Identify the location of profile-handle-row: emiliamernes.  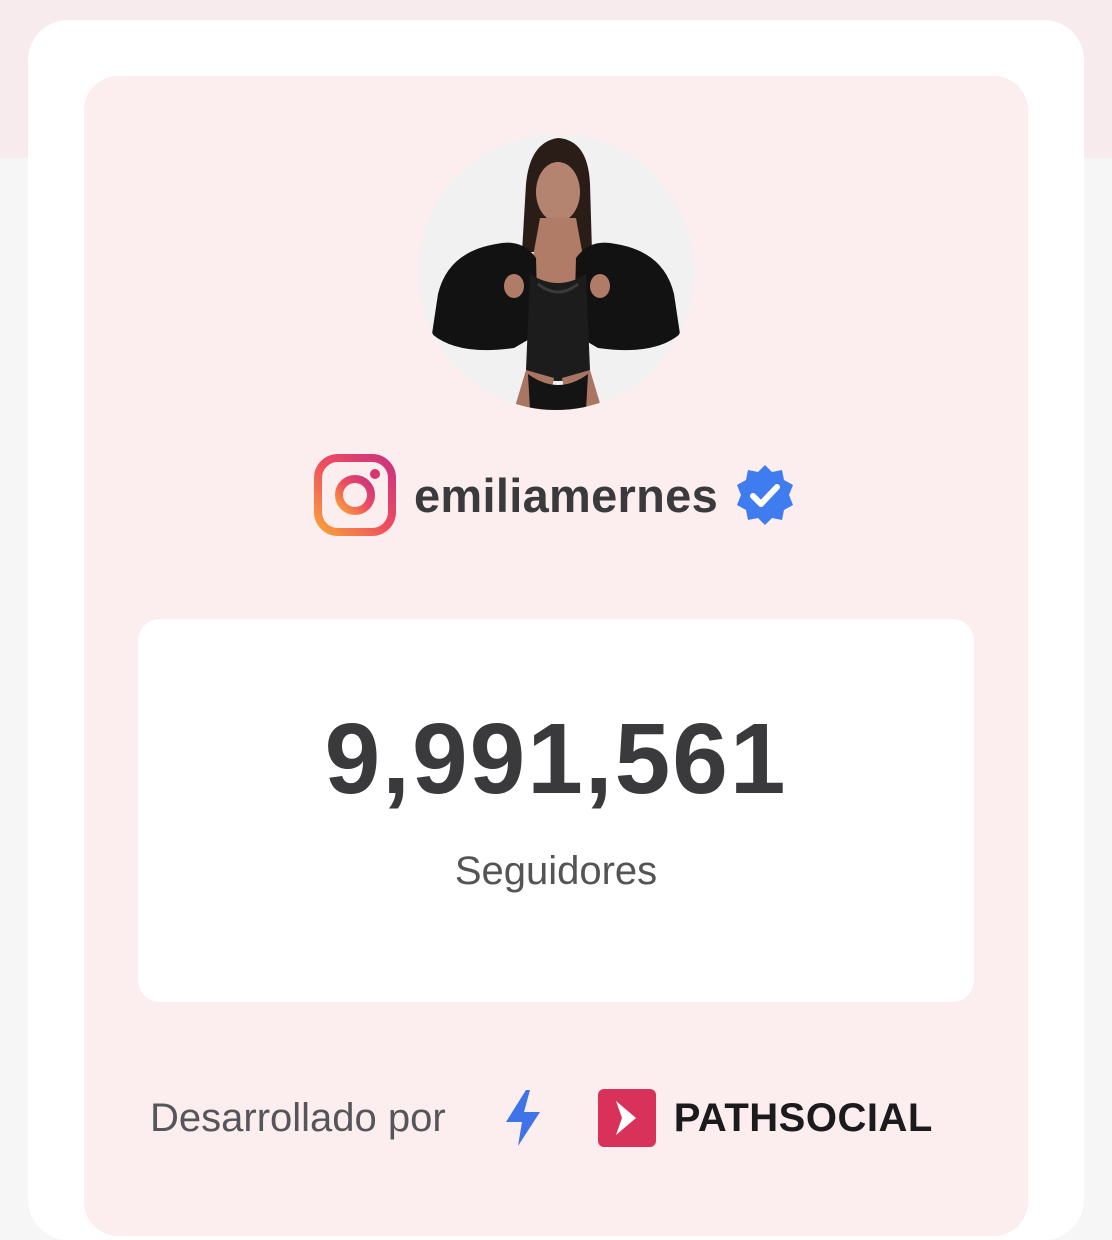
(556, 495).